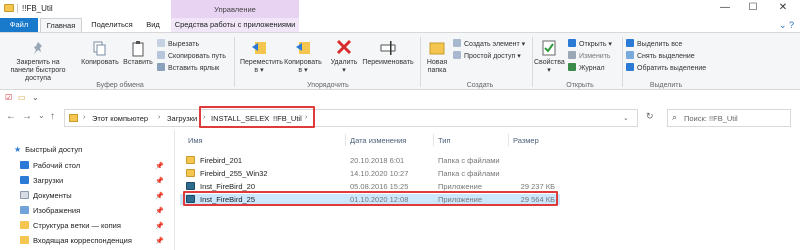 This screenshot has height=250, width=800. I want to click on file-name: Firebird_255_Win32, so click(234, 173).